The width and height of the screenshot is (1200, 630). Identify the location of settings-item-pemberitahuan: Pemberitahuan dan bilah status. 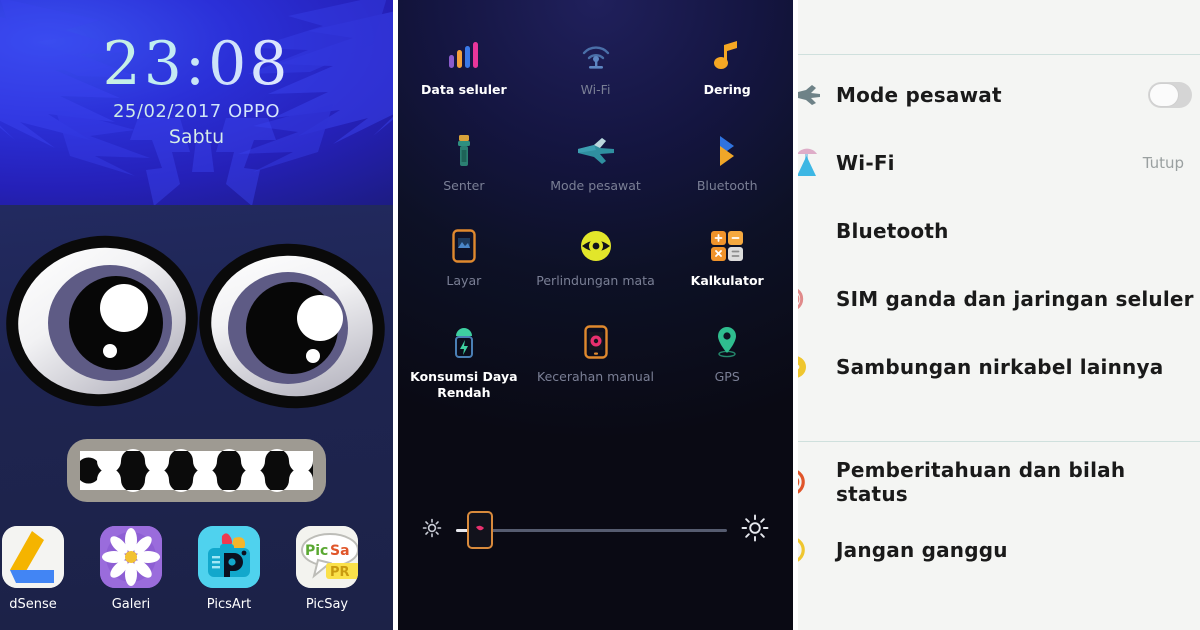
(999, 482).